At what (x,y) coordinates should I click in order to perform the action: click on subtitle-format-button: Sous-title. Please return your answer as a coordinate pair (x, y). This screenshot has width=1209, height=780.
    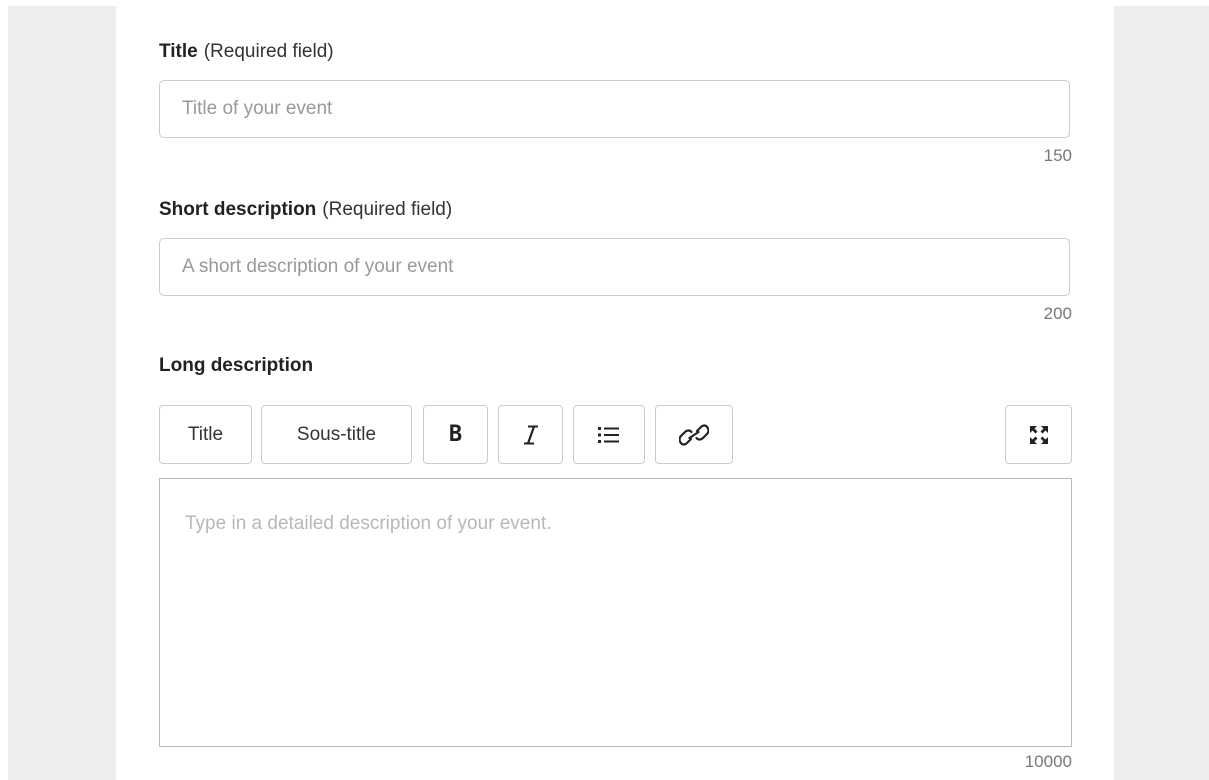
    Looking at the image, I should click on (336, 434).